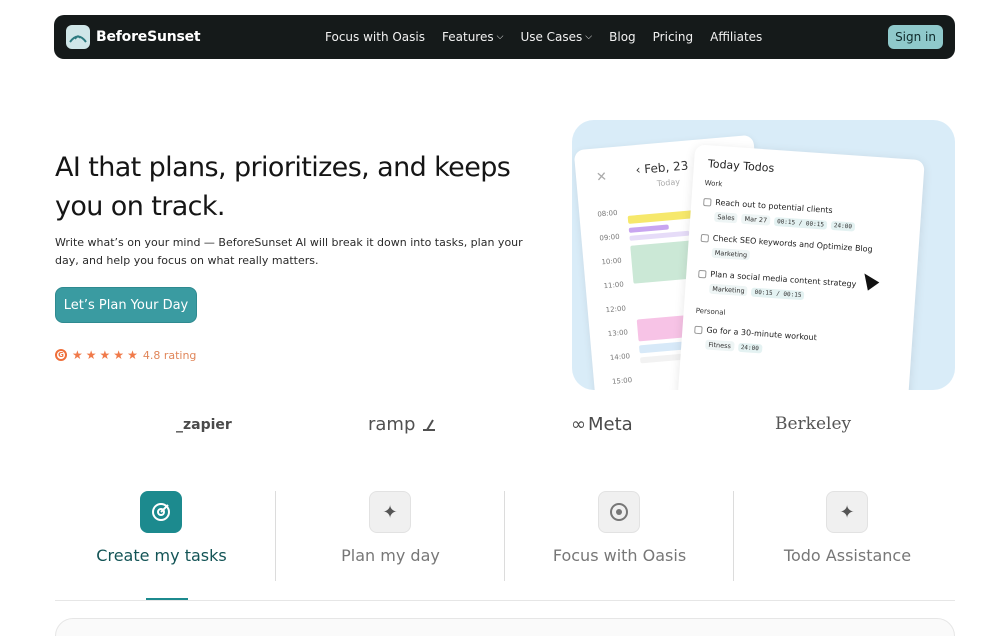 This screenshot has width=996, height=636. What do you see at coordinates (847, 537) in the screenshot?
I see `tab-todo-assistance: ✦ Todo Assistance` at bounding box center [847, 537].